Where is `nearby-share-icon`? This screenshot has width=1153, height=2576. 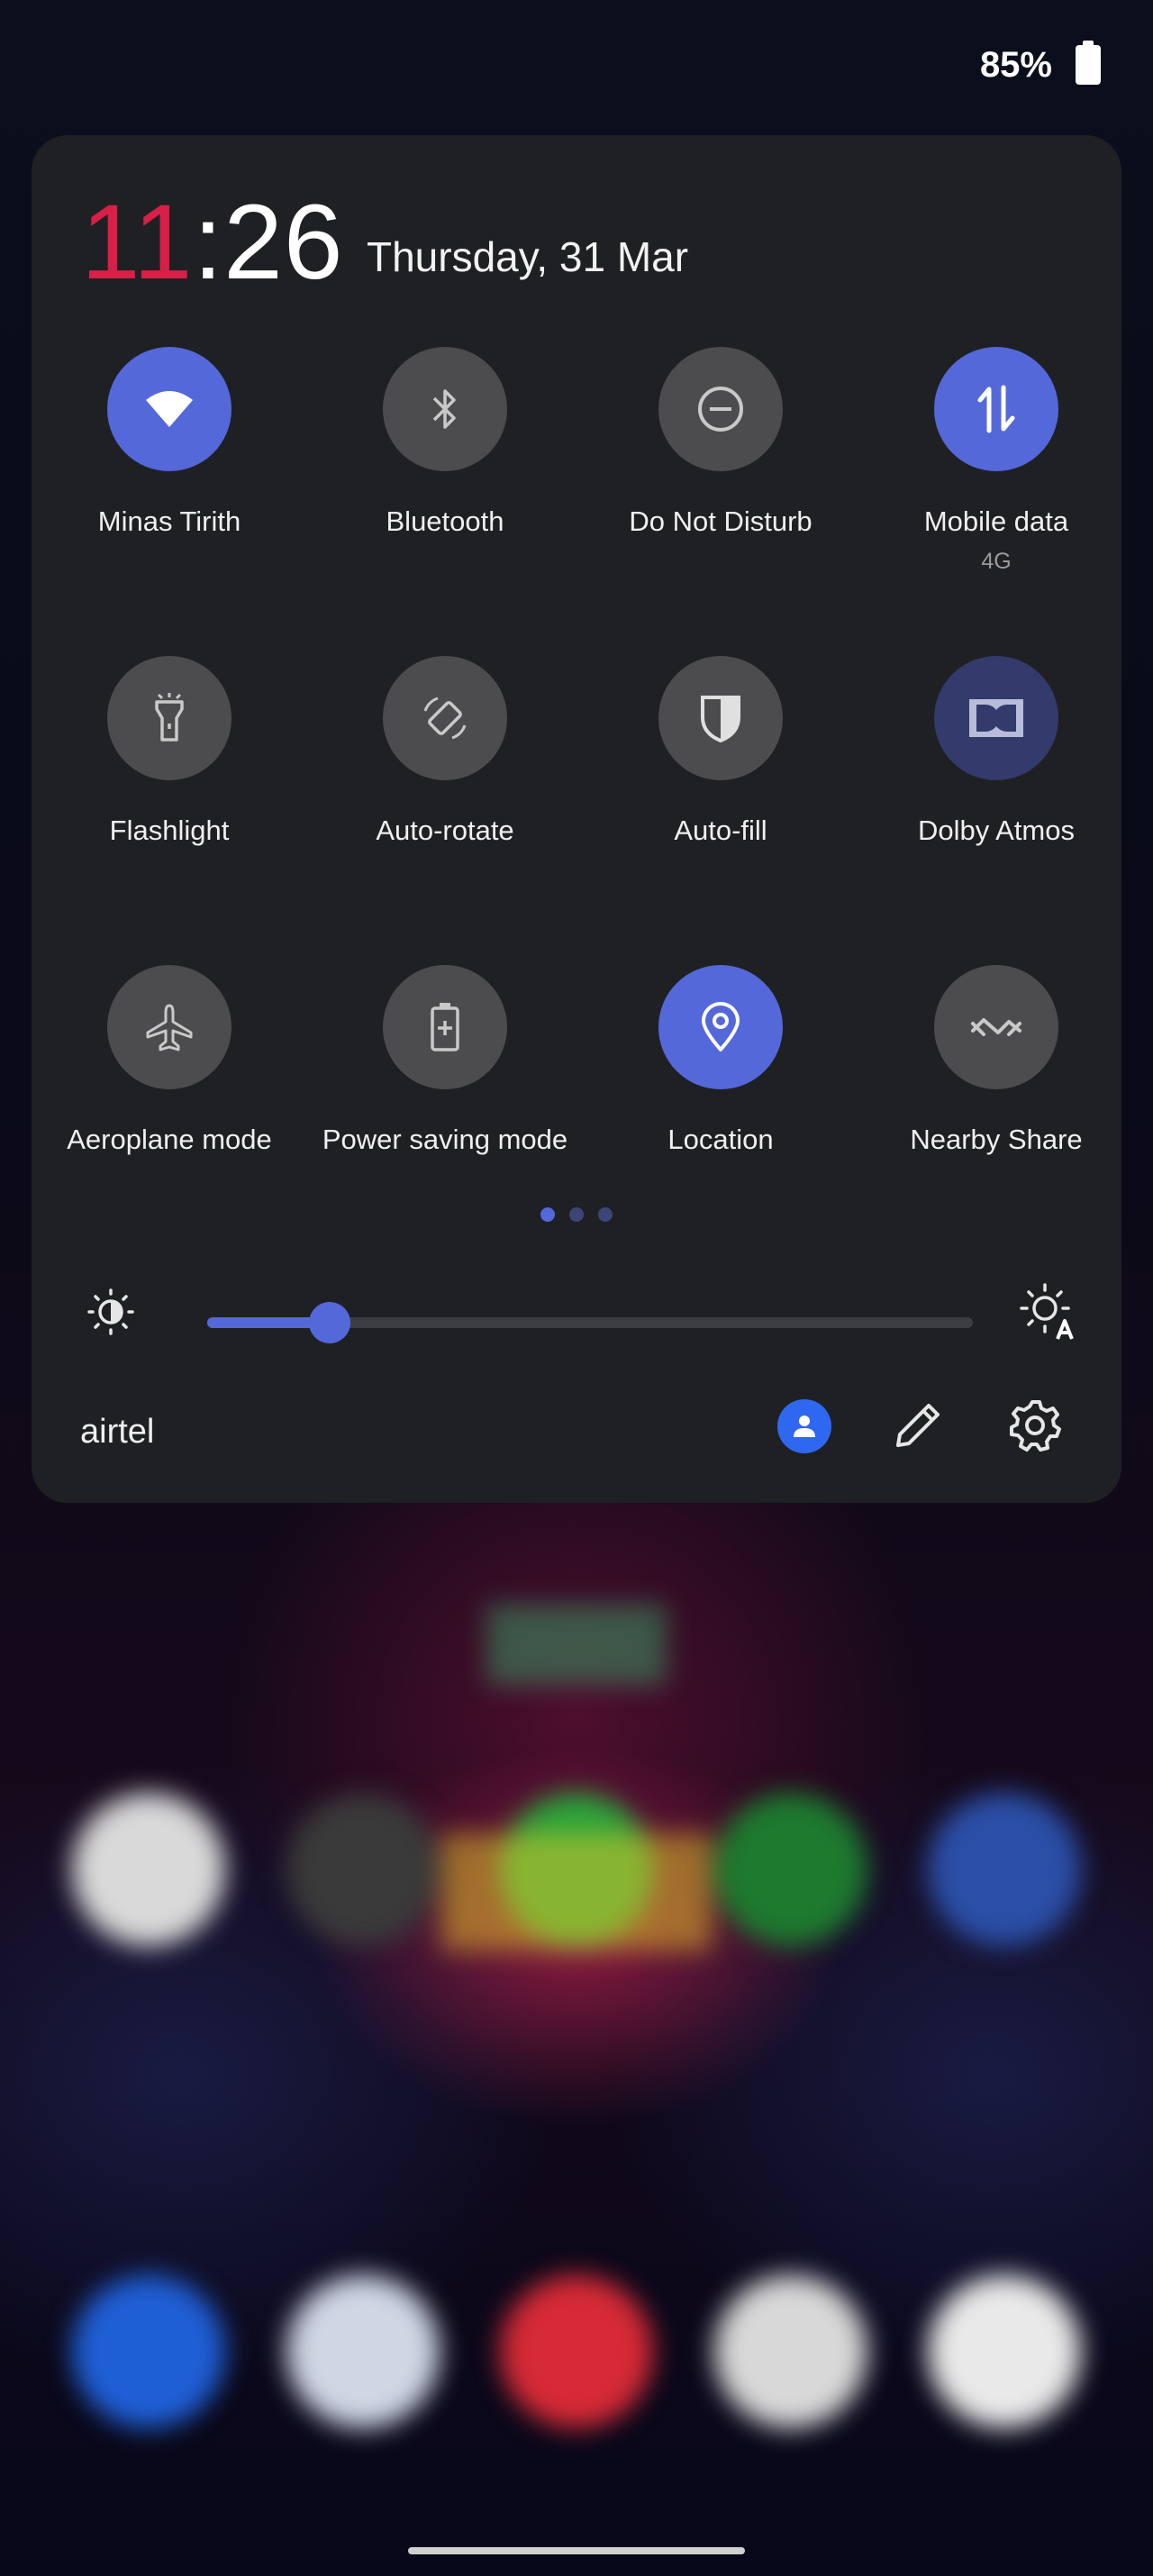 nearby-share-icon is located at coordinates (996, 1027).